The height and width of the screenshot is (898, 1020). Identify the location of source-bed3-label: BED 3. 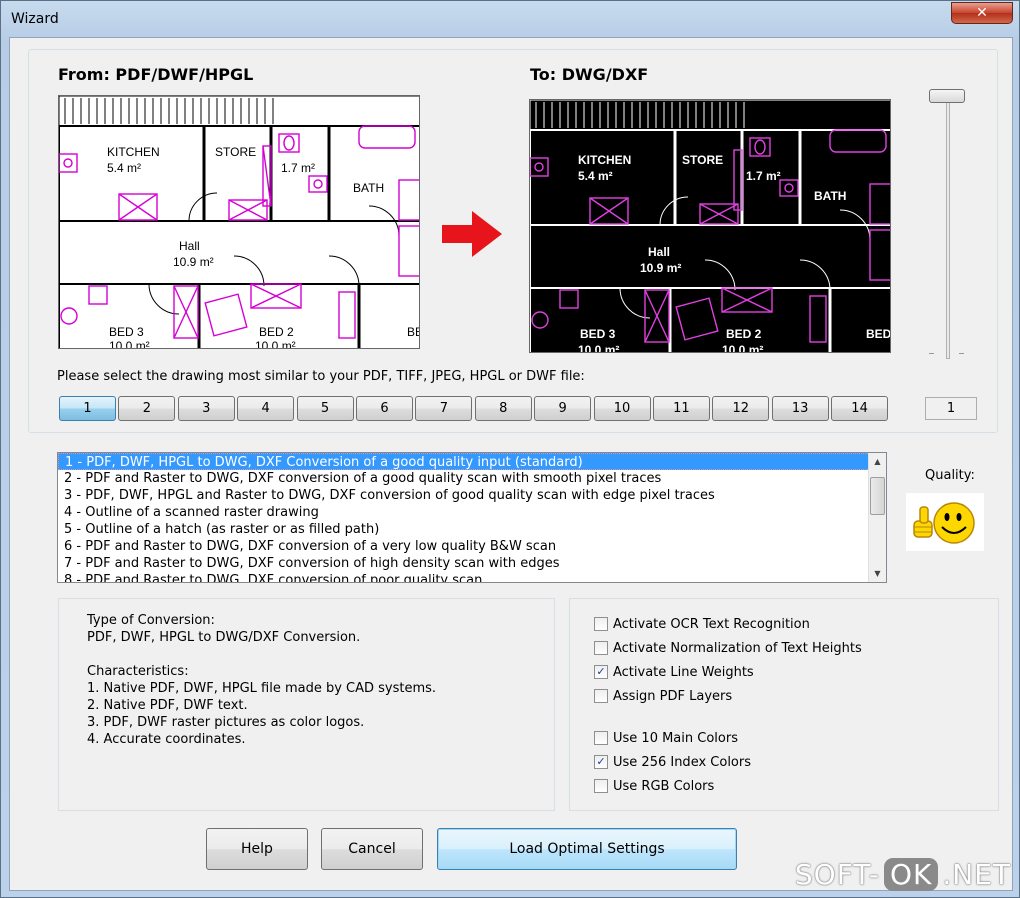
(126, 332).